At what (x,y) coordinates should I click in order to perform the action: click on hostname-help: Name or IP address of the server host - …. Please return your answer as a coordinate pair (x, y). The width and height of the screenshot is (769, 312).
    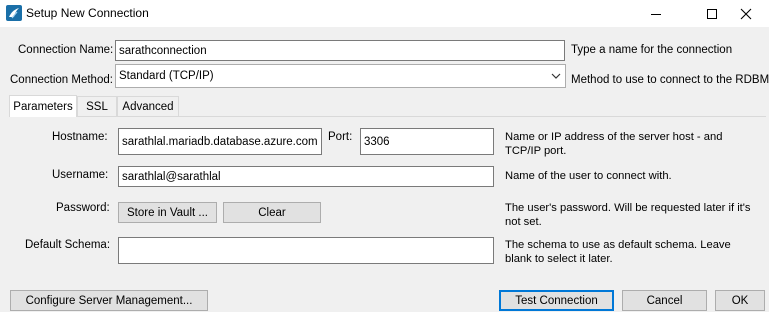
    Looking at the image, I should click on (614, 144).